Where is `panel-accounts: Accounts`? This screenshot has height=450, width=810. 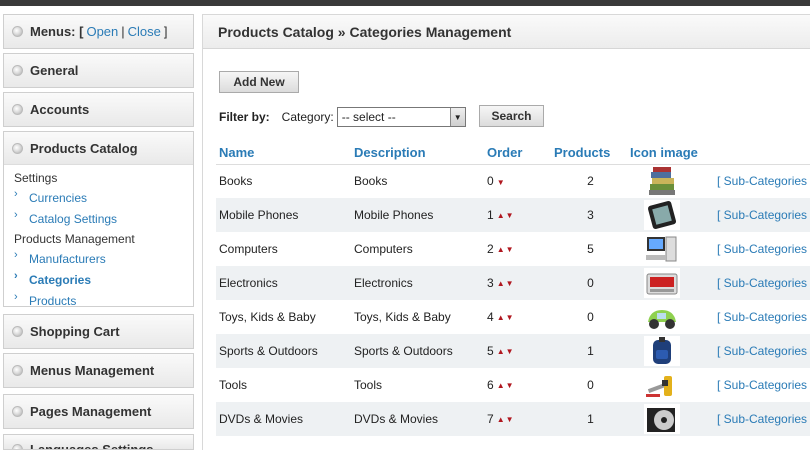
panel-accounts: Accounts is located at coordinates (98, 109).